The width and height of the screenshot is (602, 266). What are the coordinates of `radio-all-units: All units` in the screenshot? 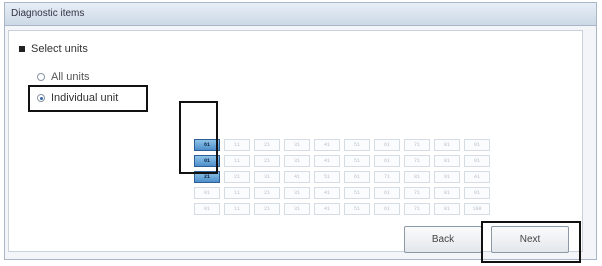 It's located at (63, 77).